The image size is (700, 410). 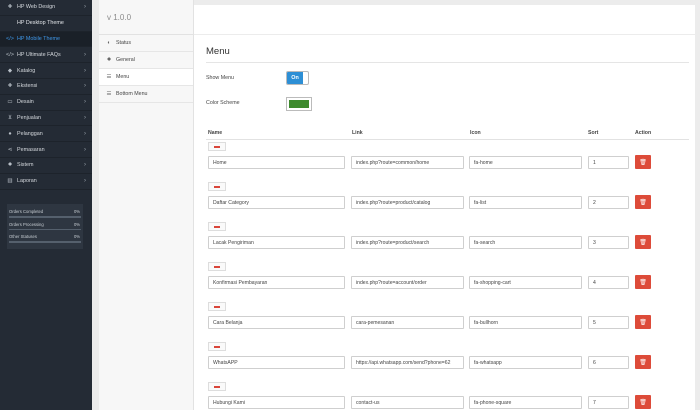 What do you see at coordinates (276, 162) in the screenshot?
I see `menu-name-input: Home` at bounding box center [276, 162].